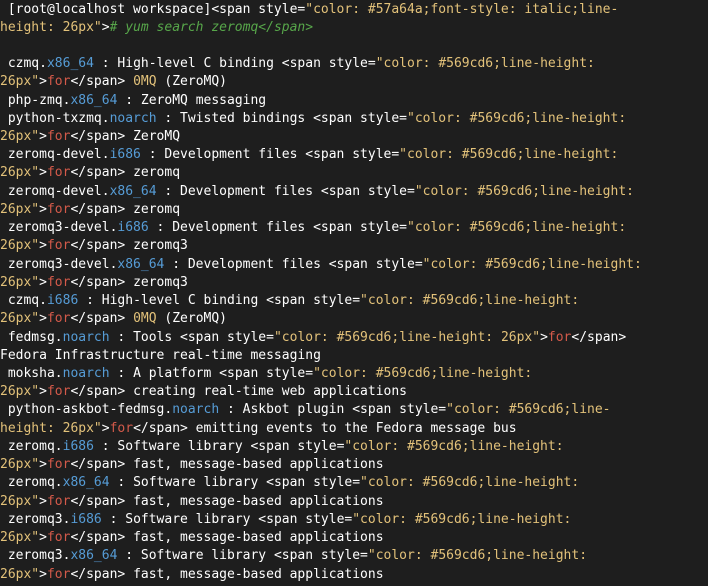 This screenshot has height=586, width=708. Describe the element at coordinates (35, 100) in the screenshot. I see `terminal-text-segment: php-zmq.` at that location.